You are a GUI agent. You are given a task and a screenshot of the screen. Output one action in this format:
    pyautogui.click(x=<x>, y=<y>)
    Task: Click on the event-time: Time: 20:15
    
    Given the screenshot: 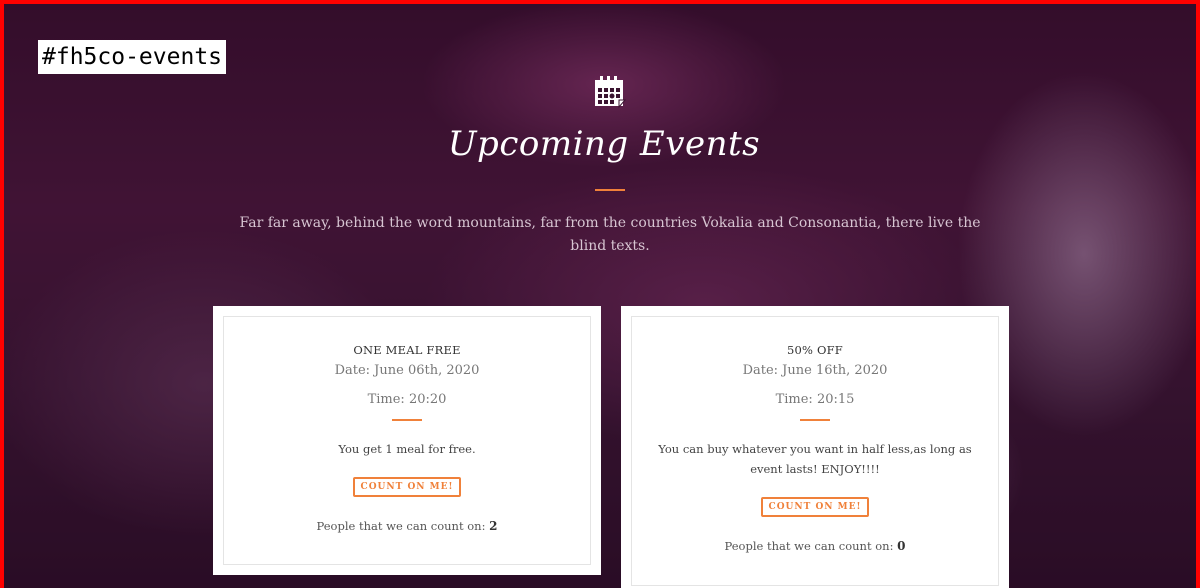 What is the action you would take?
    pyautogui.click(x=815, y=399)
    